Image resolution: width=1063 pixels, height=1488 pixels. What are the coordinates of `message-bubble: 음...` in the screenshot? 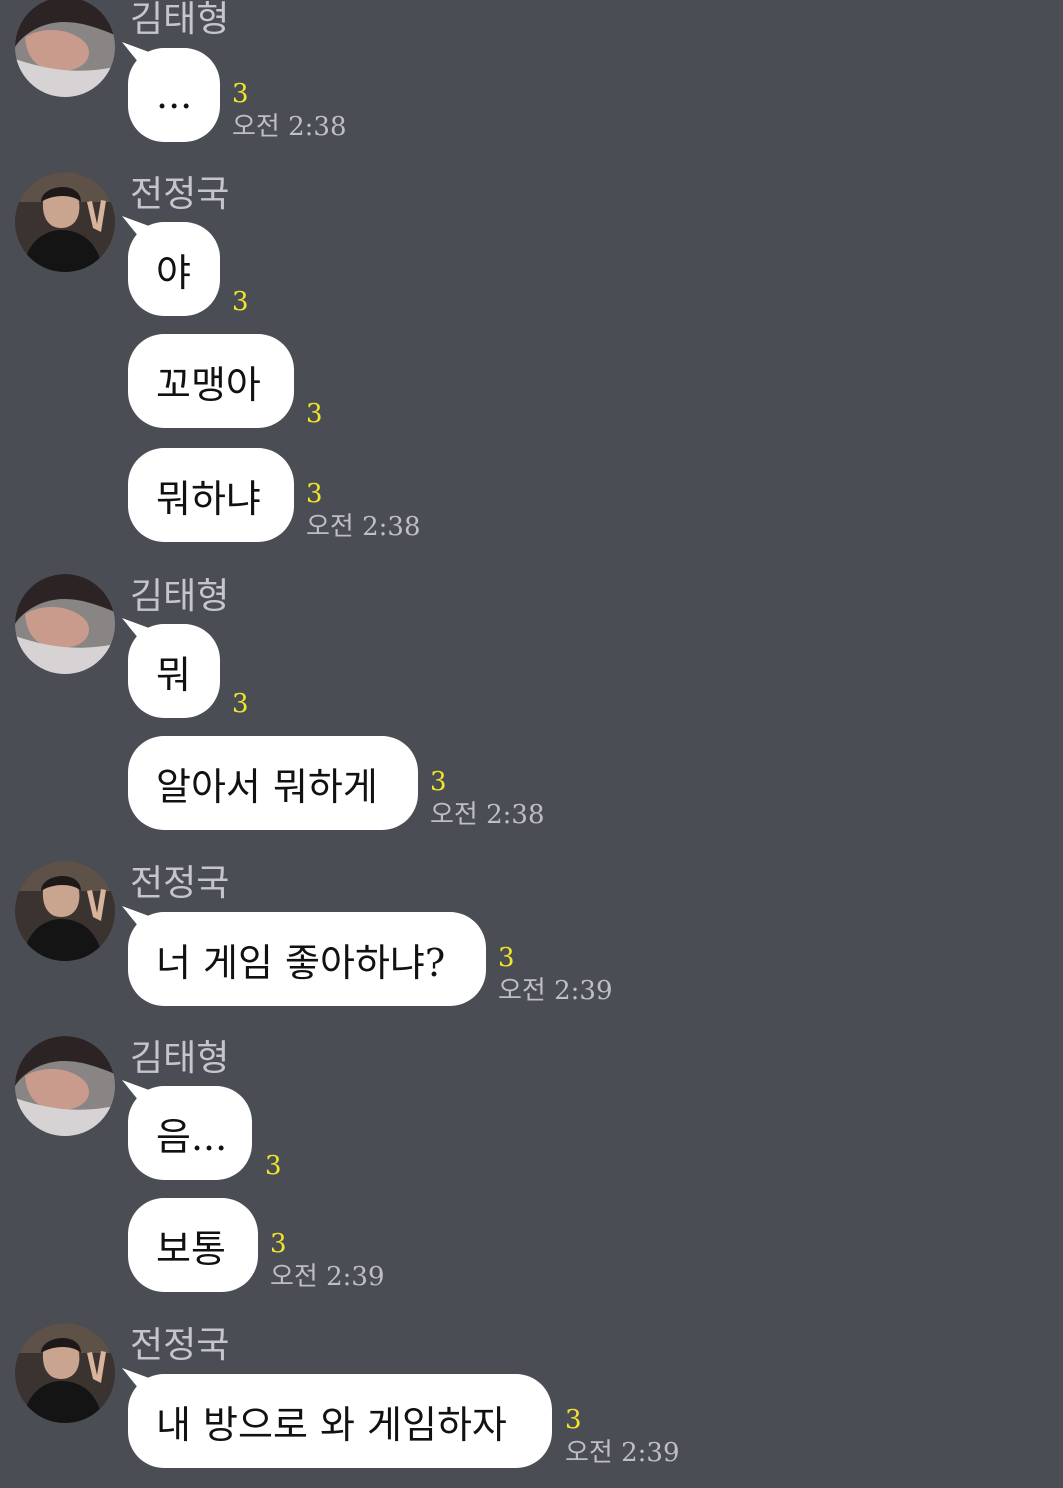 It's located at (190, 1133).